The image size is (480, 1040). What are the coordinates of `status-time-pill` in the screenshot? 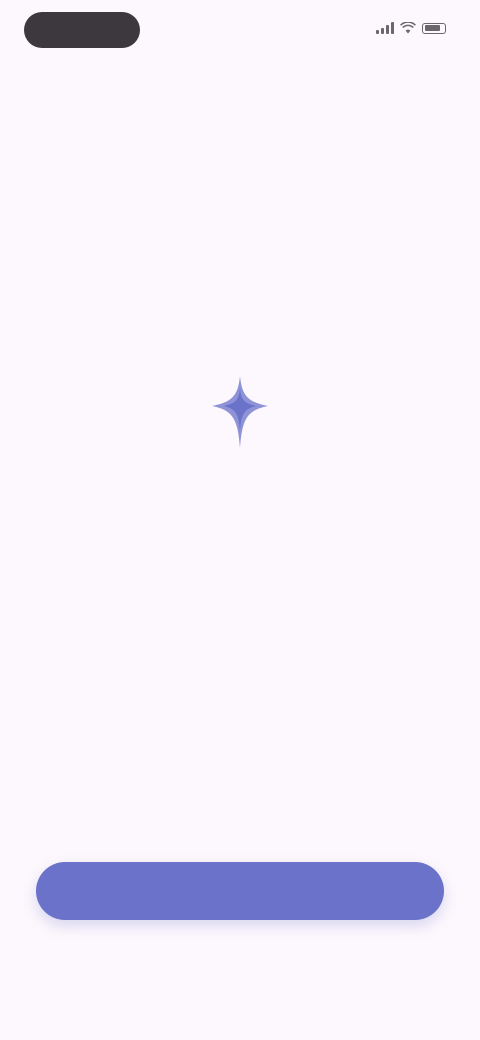 It's located at (82, 30).